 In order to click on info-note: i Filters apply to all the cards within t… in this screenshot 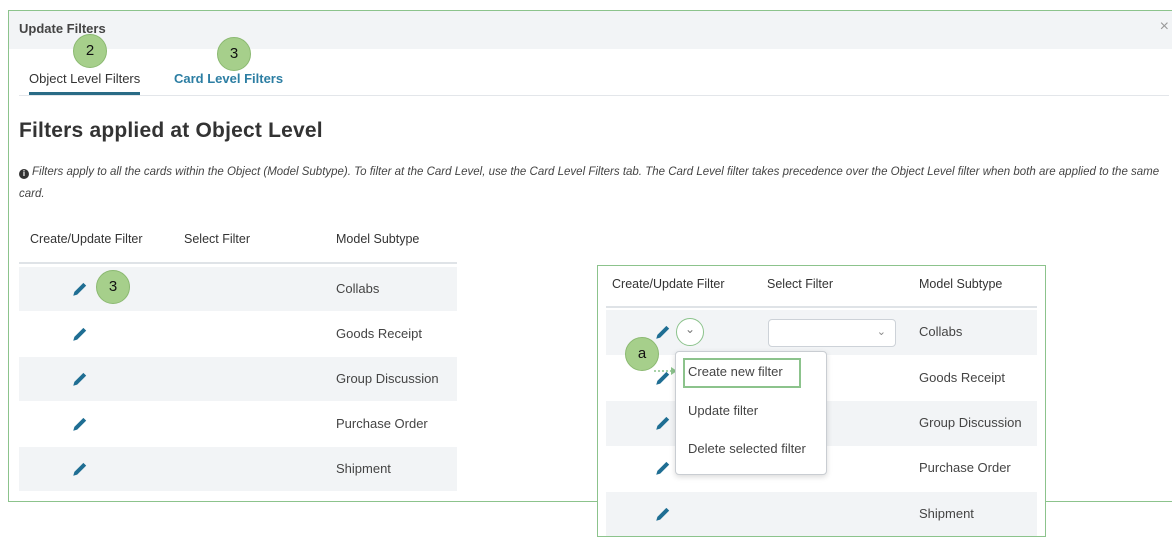, I will do `click(595, 183)`.